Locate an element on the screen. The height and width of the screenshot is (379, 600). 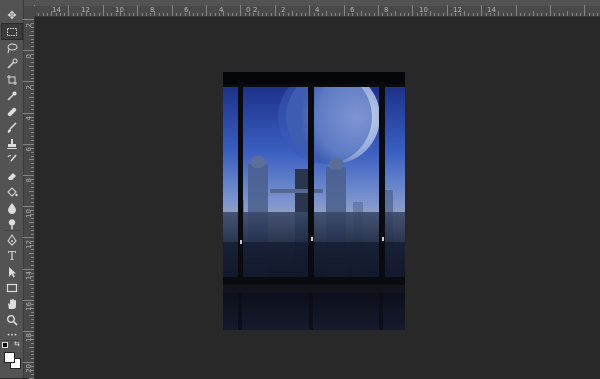
paint-bucket-tool is located at coordinates (12, 191).